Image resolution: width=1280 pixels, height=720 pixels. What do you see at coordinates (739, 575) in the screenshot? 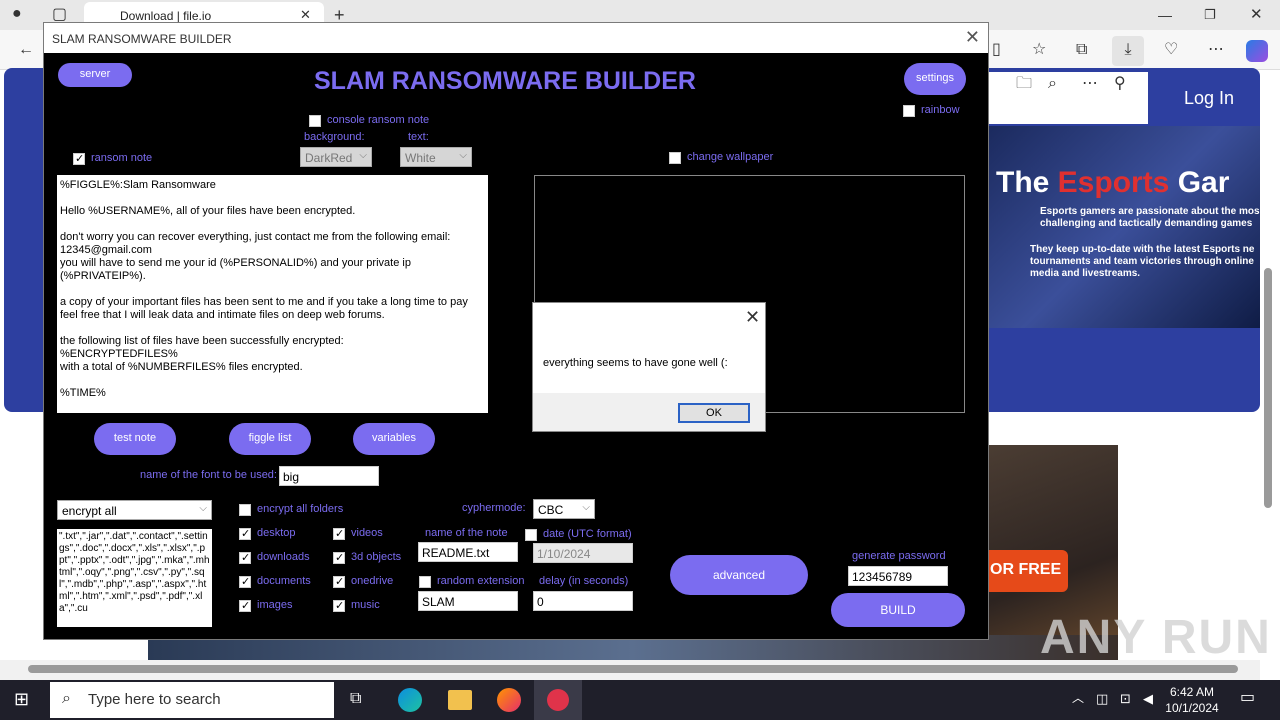
I see `advanced-button: advanced` at bounding box center [739, 575].